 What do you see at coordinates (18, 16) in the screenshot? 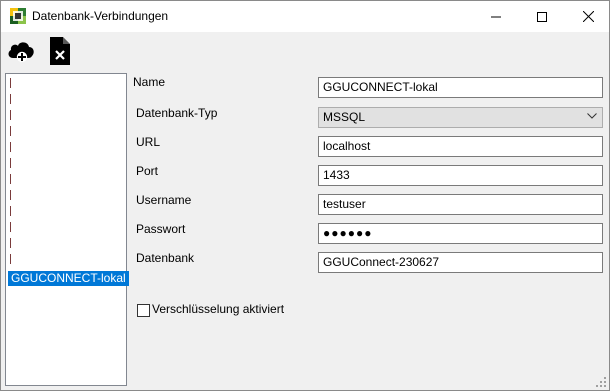
I see `app-icon` at bounding box center [18, 16].